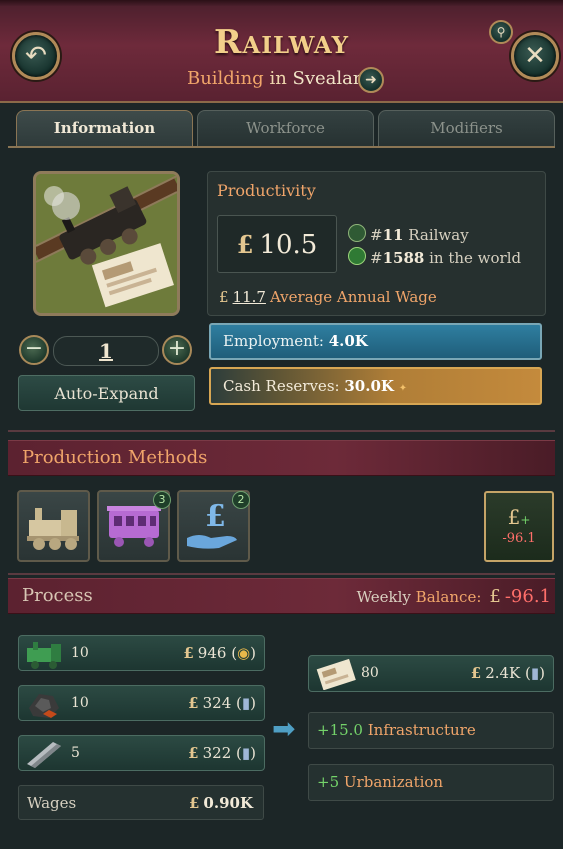 The height and width of the screenshot is (849, 563). What do you see at coordinates (220, 803) in the screenshot?
I see `wages-value: £0.90K` at bounding box center [220, 803].